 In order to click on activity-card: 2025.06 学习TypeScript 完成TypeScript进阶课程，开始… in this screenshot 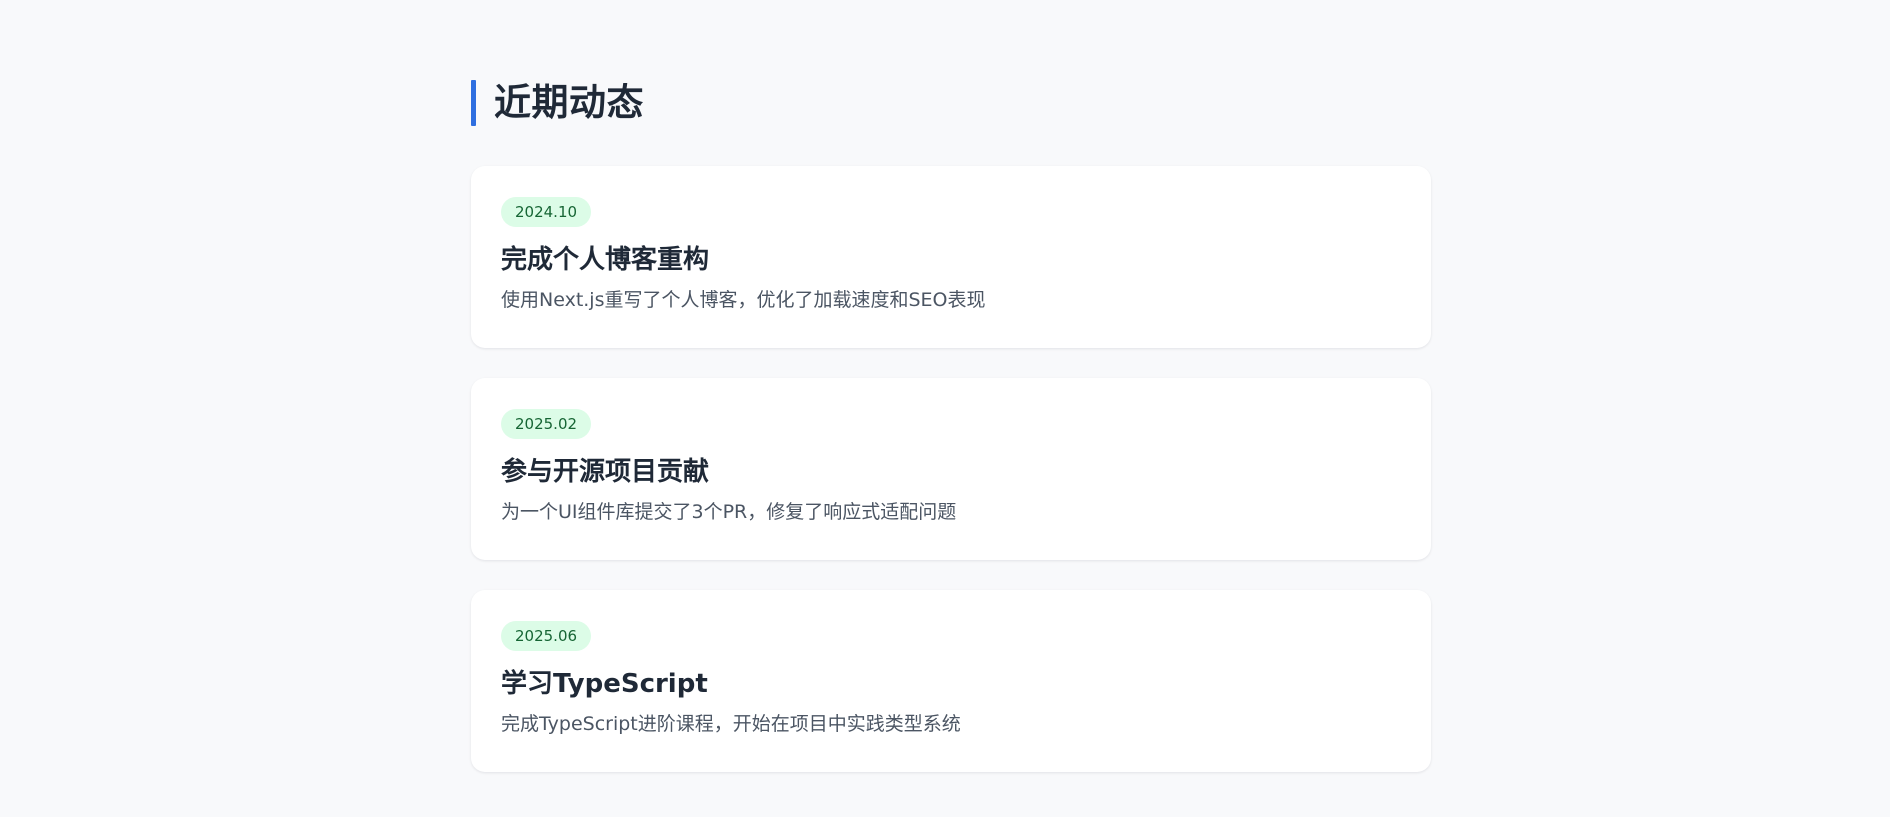, I will do `click(951, 681)`.